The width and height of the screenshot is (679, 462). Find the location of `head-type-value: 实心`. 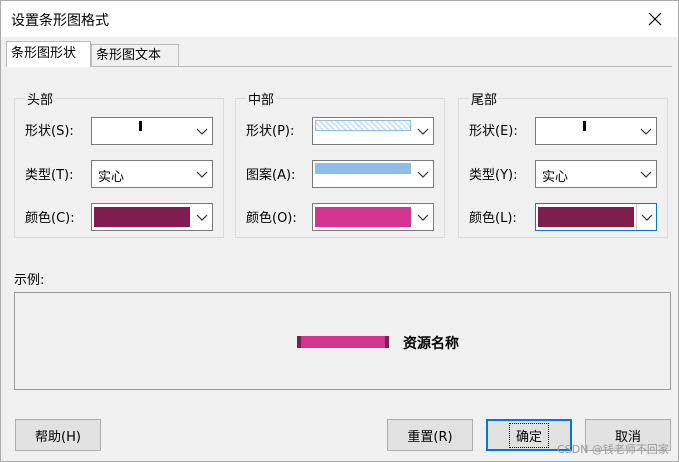

head-type-value: 实心 is located at coordinates (111, 177).